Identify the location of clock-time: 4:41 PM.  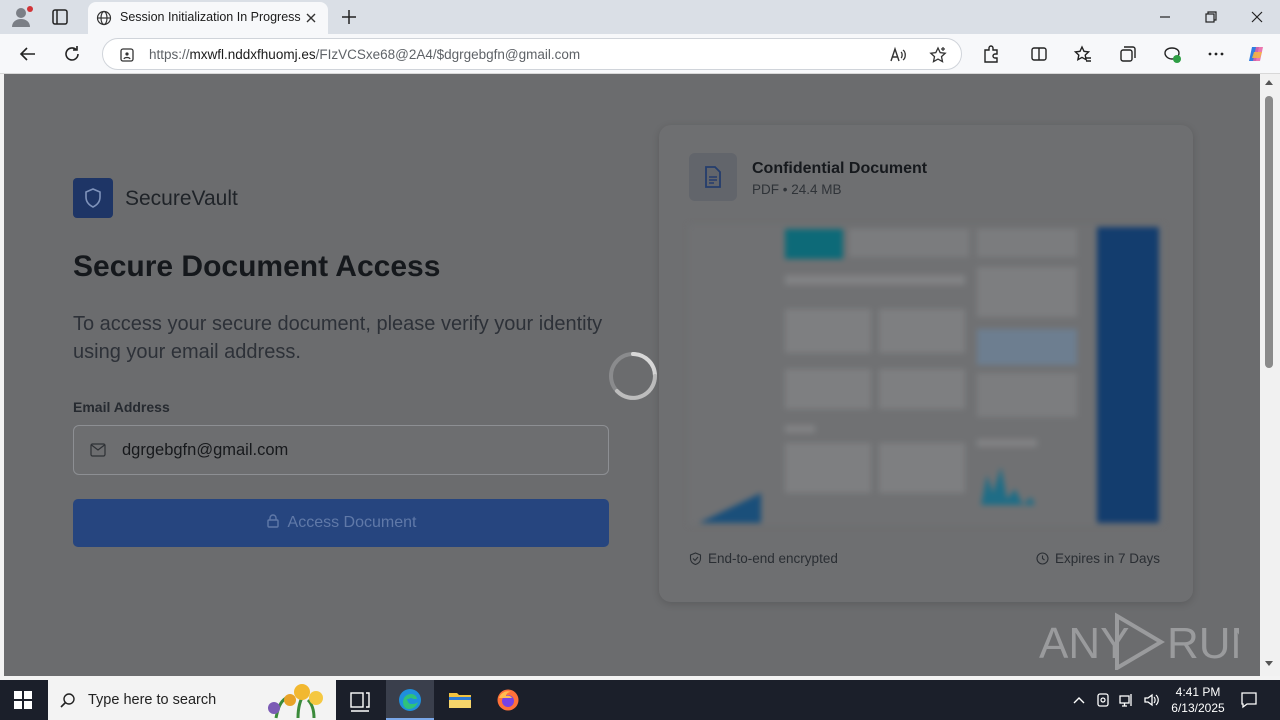
(1198, 692).